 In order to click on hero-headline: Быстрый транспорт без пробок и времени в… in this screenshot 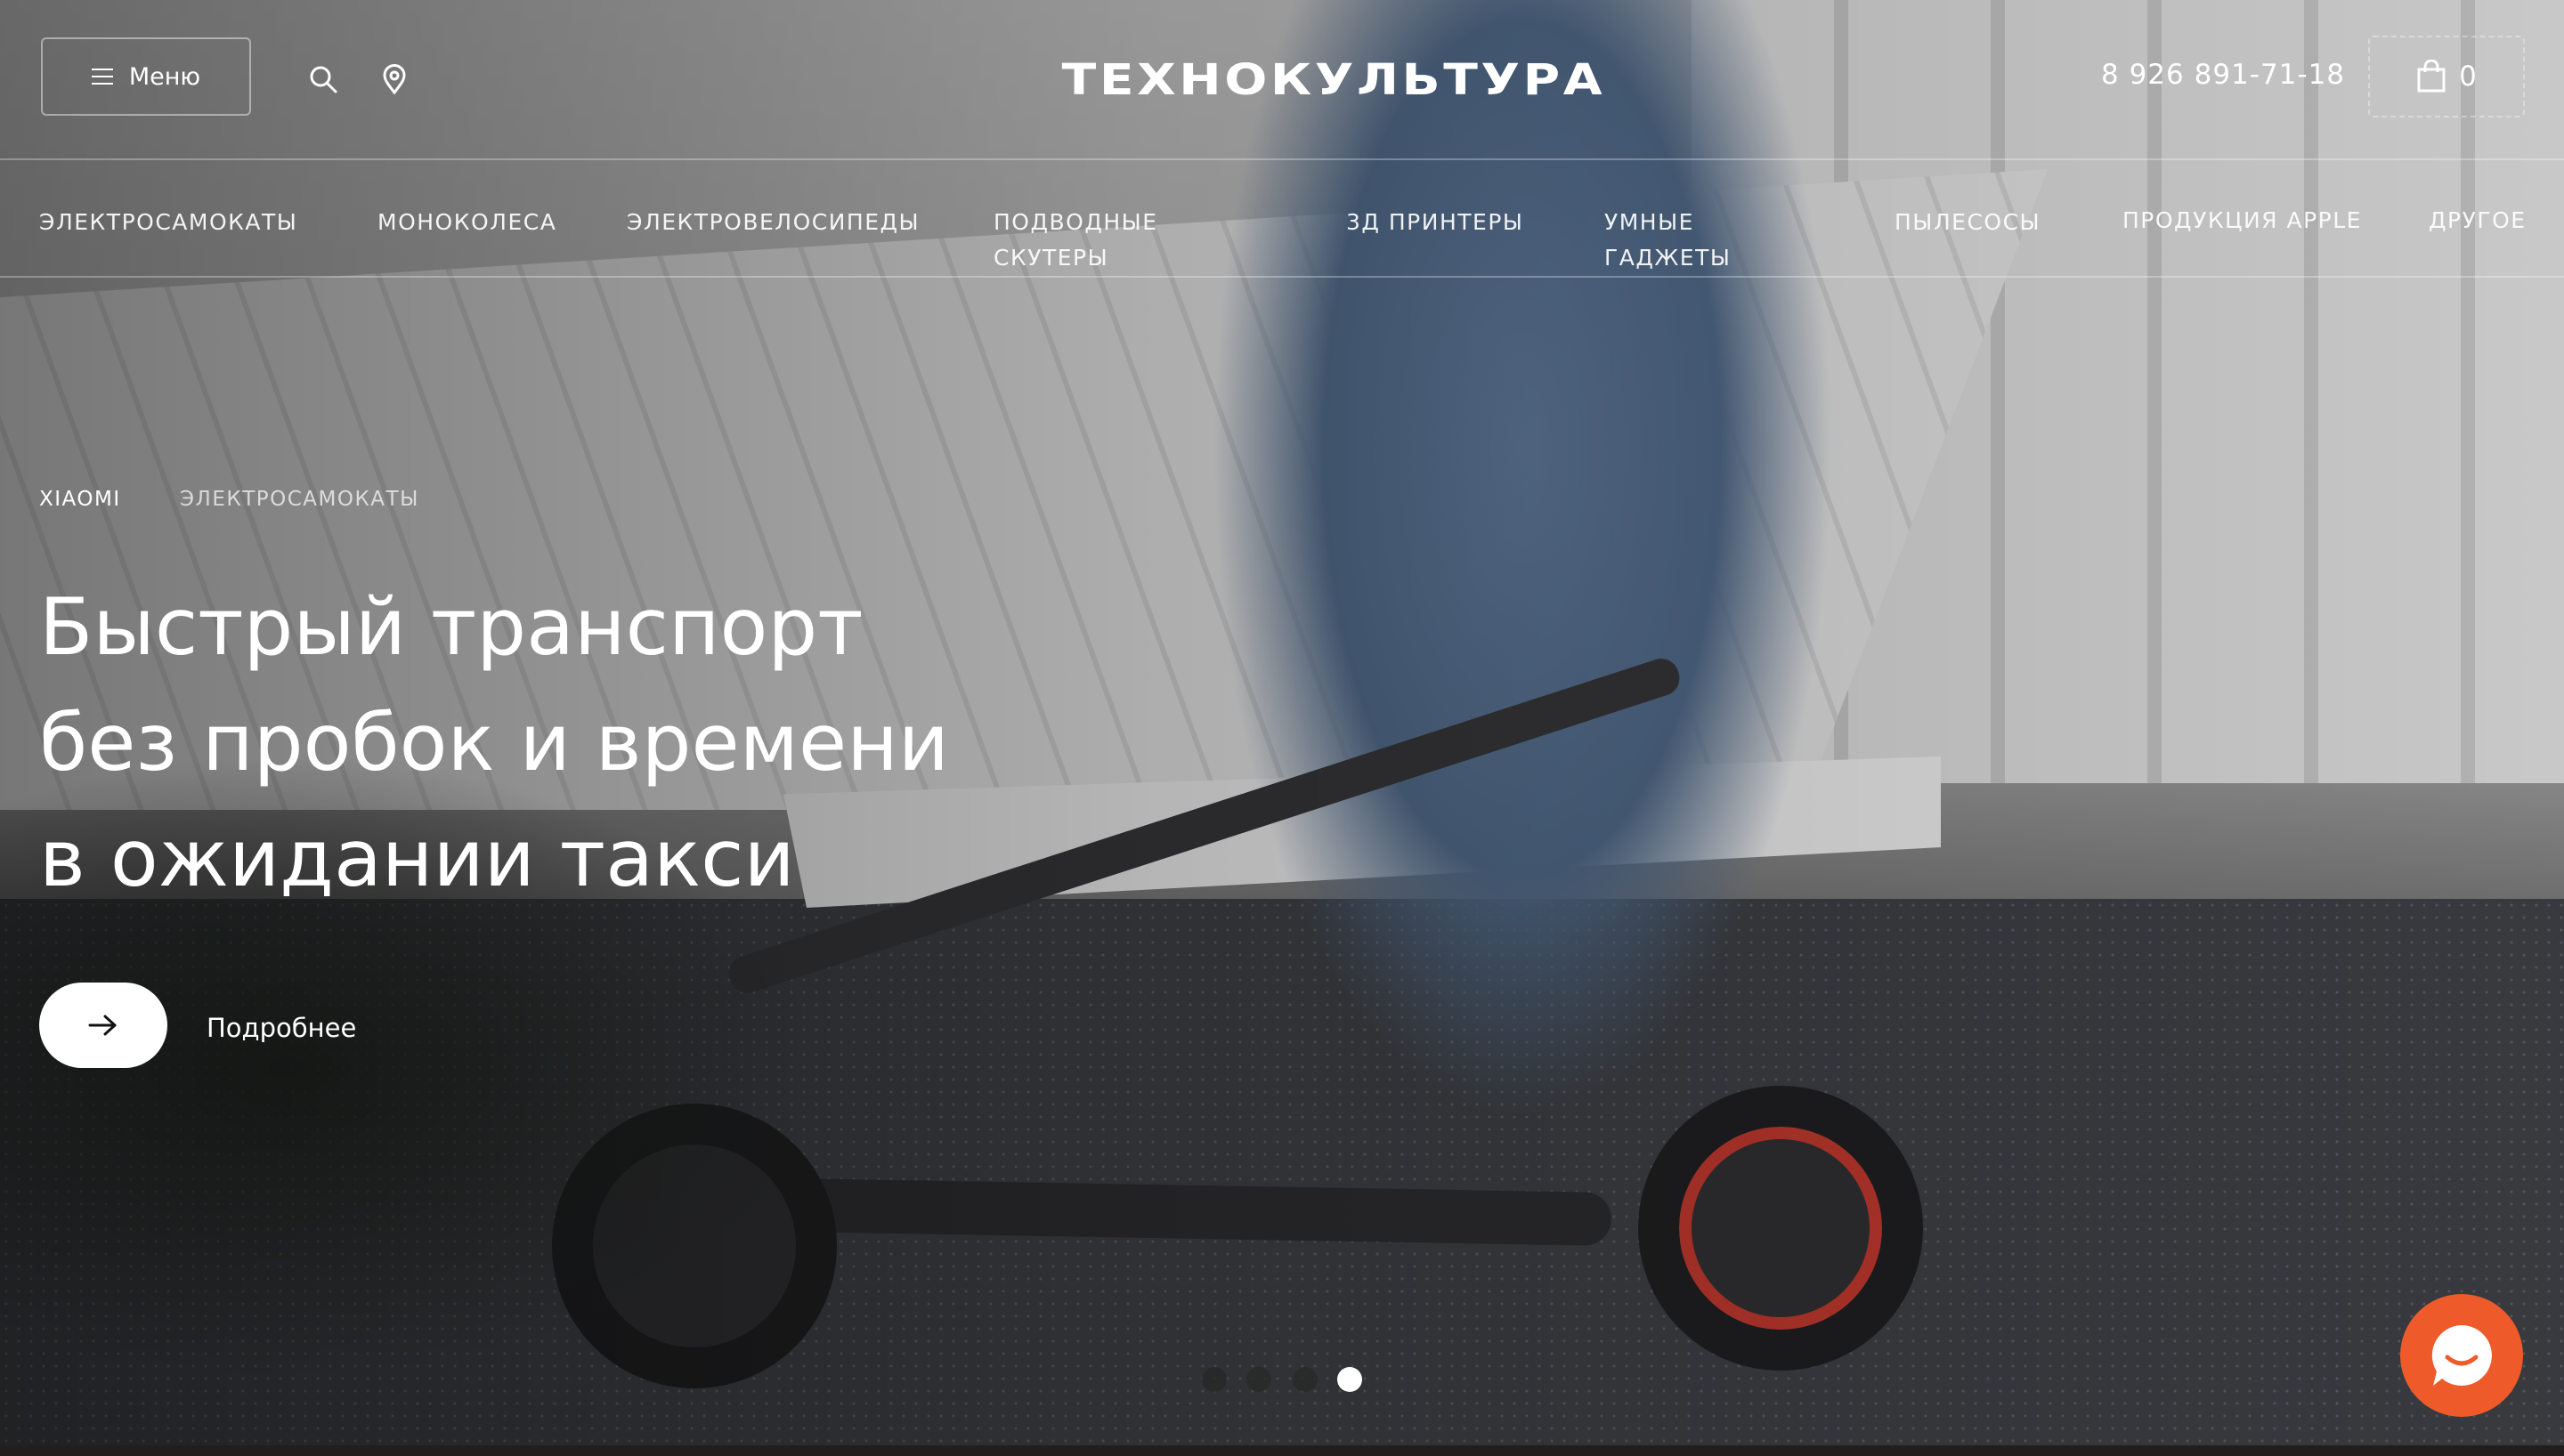, I will do `click(573, 743)`.